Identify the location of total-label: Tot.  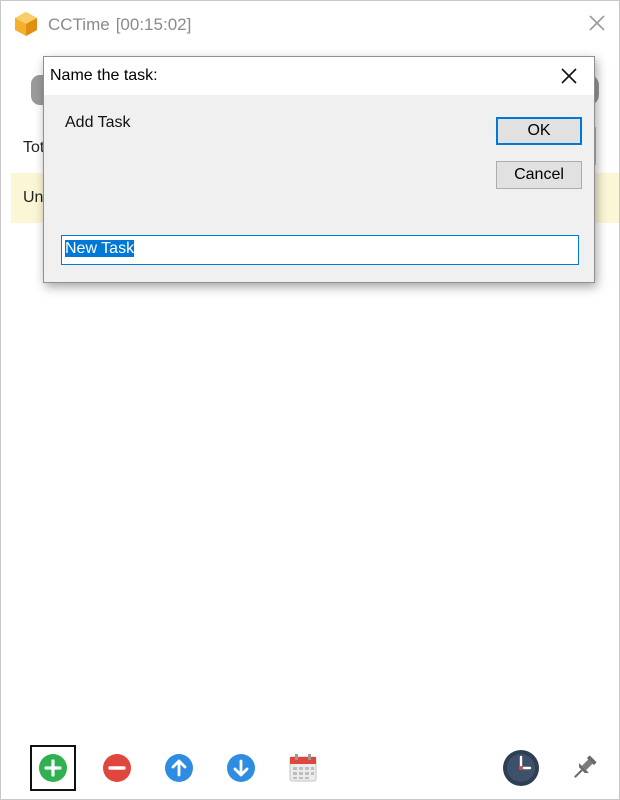
(34, 147).